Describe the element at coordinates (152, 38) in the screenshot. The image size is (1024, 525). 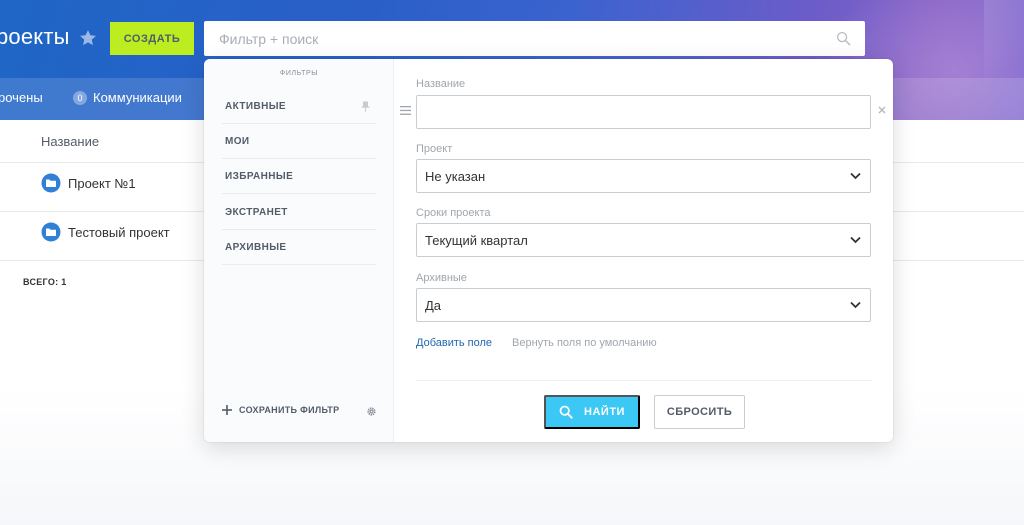
I see `create-button: СОЗДАТЬ` at that location.